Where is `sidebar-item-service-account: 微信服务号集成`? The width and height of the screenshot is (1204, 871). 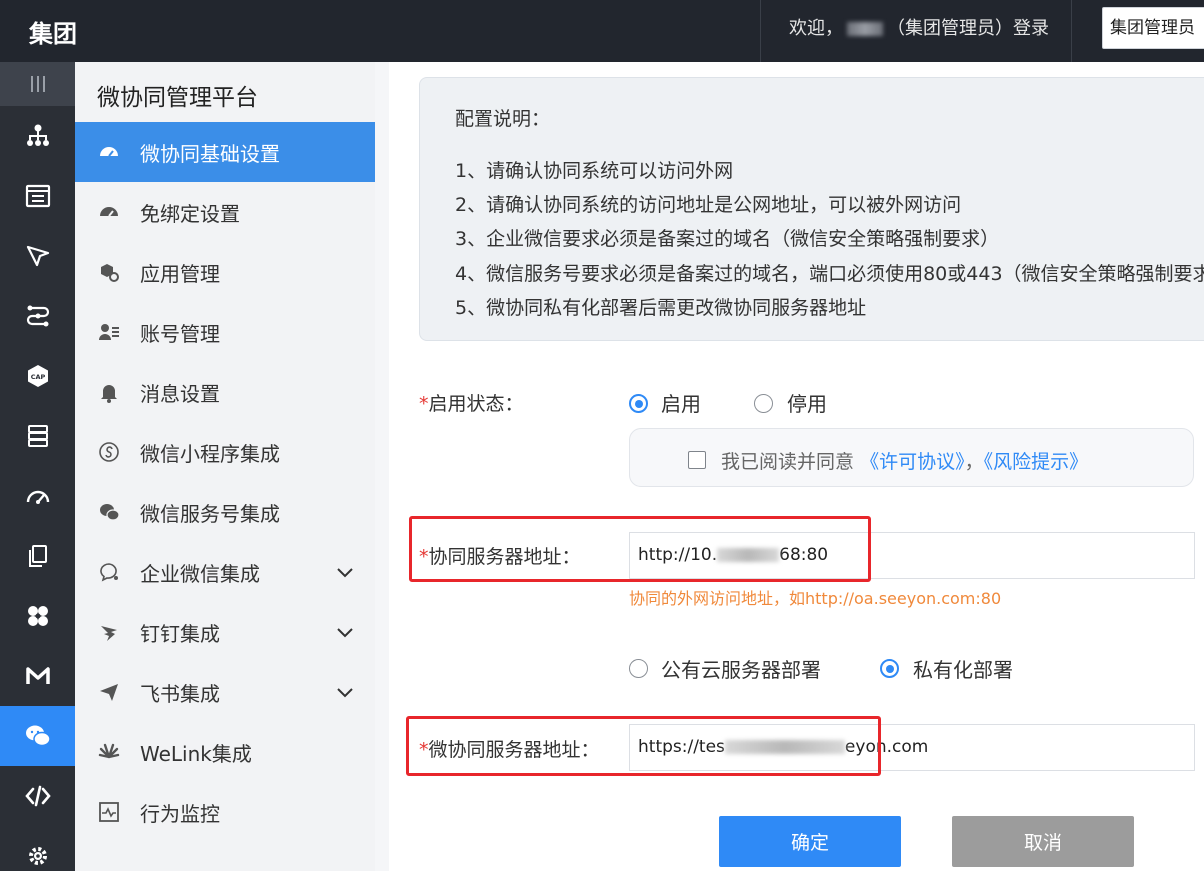
sidebar-item-service-account: 微信服务号集成 is located at coordinates (225, 512).